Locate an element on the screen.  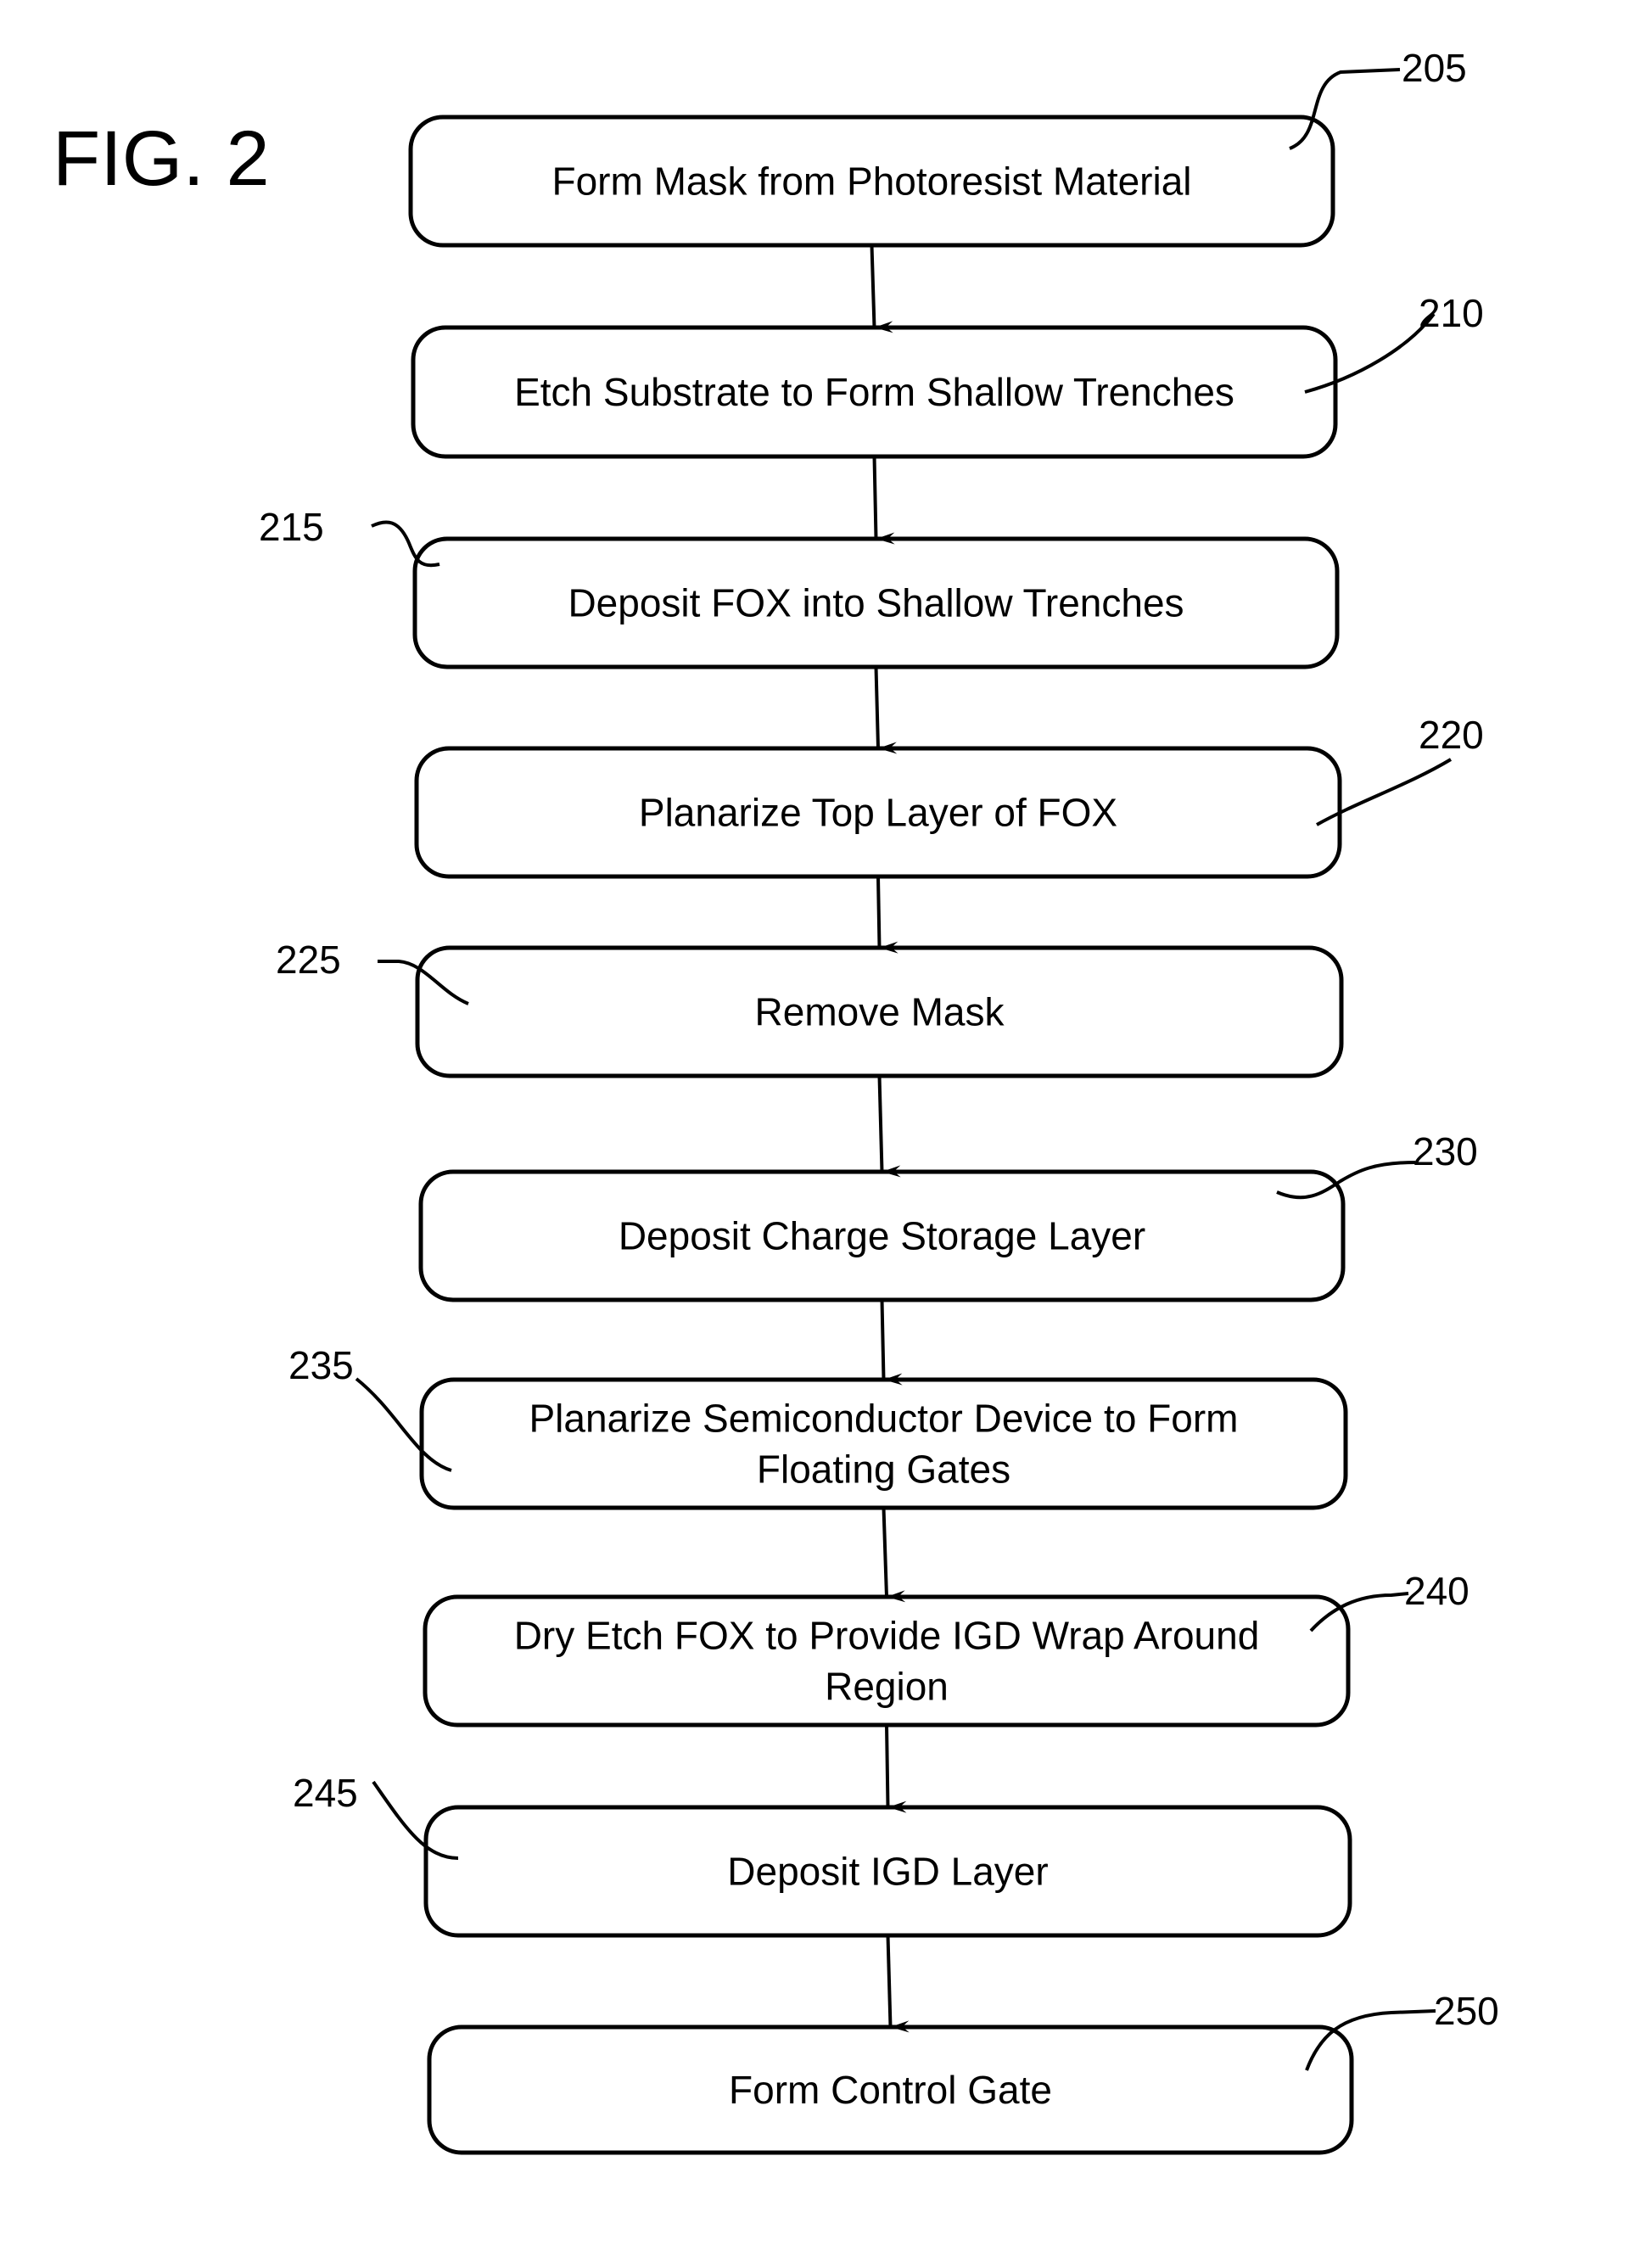
step-label: Remove Mask is located at coordinates (880, 1012).